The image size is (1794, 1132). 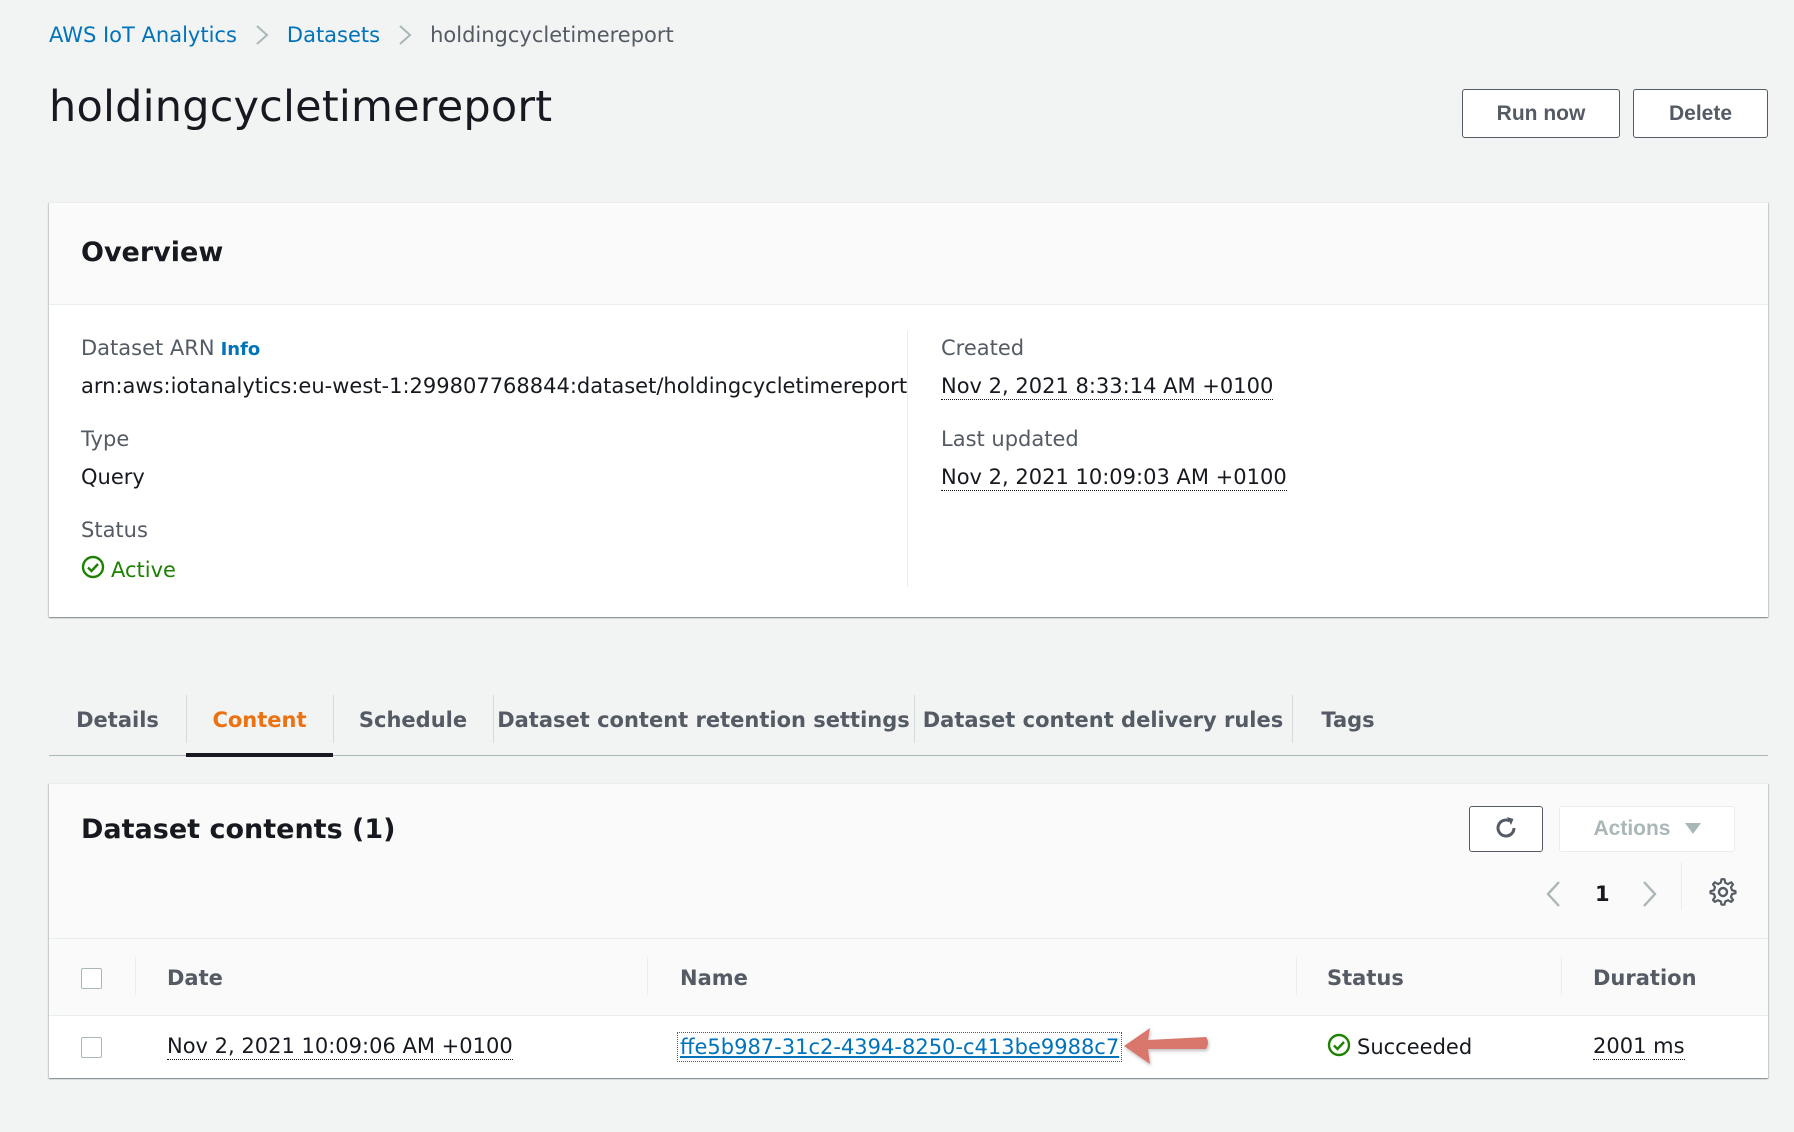 I want to click on updated-value: Nov 2, 2021 10:09:03 AM +0100, so click(x=1114, y=478).